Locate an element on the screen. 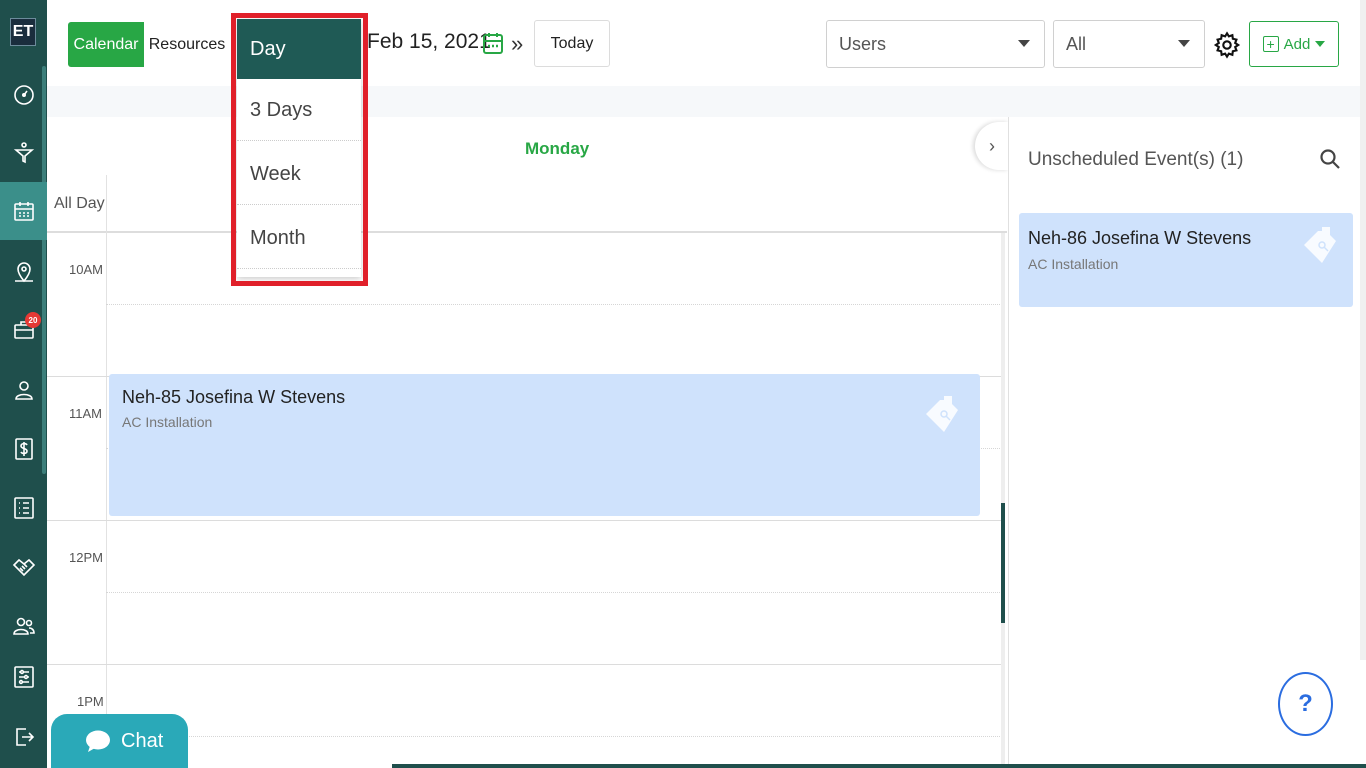 Image resolution: width=1366 pixels, height=768 pixels. sidebar-item-settings is located at coordinates (23, 677).